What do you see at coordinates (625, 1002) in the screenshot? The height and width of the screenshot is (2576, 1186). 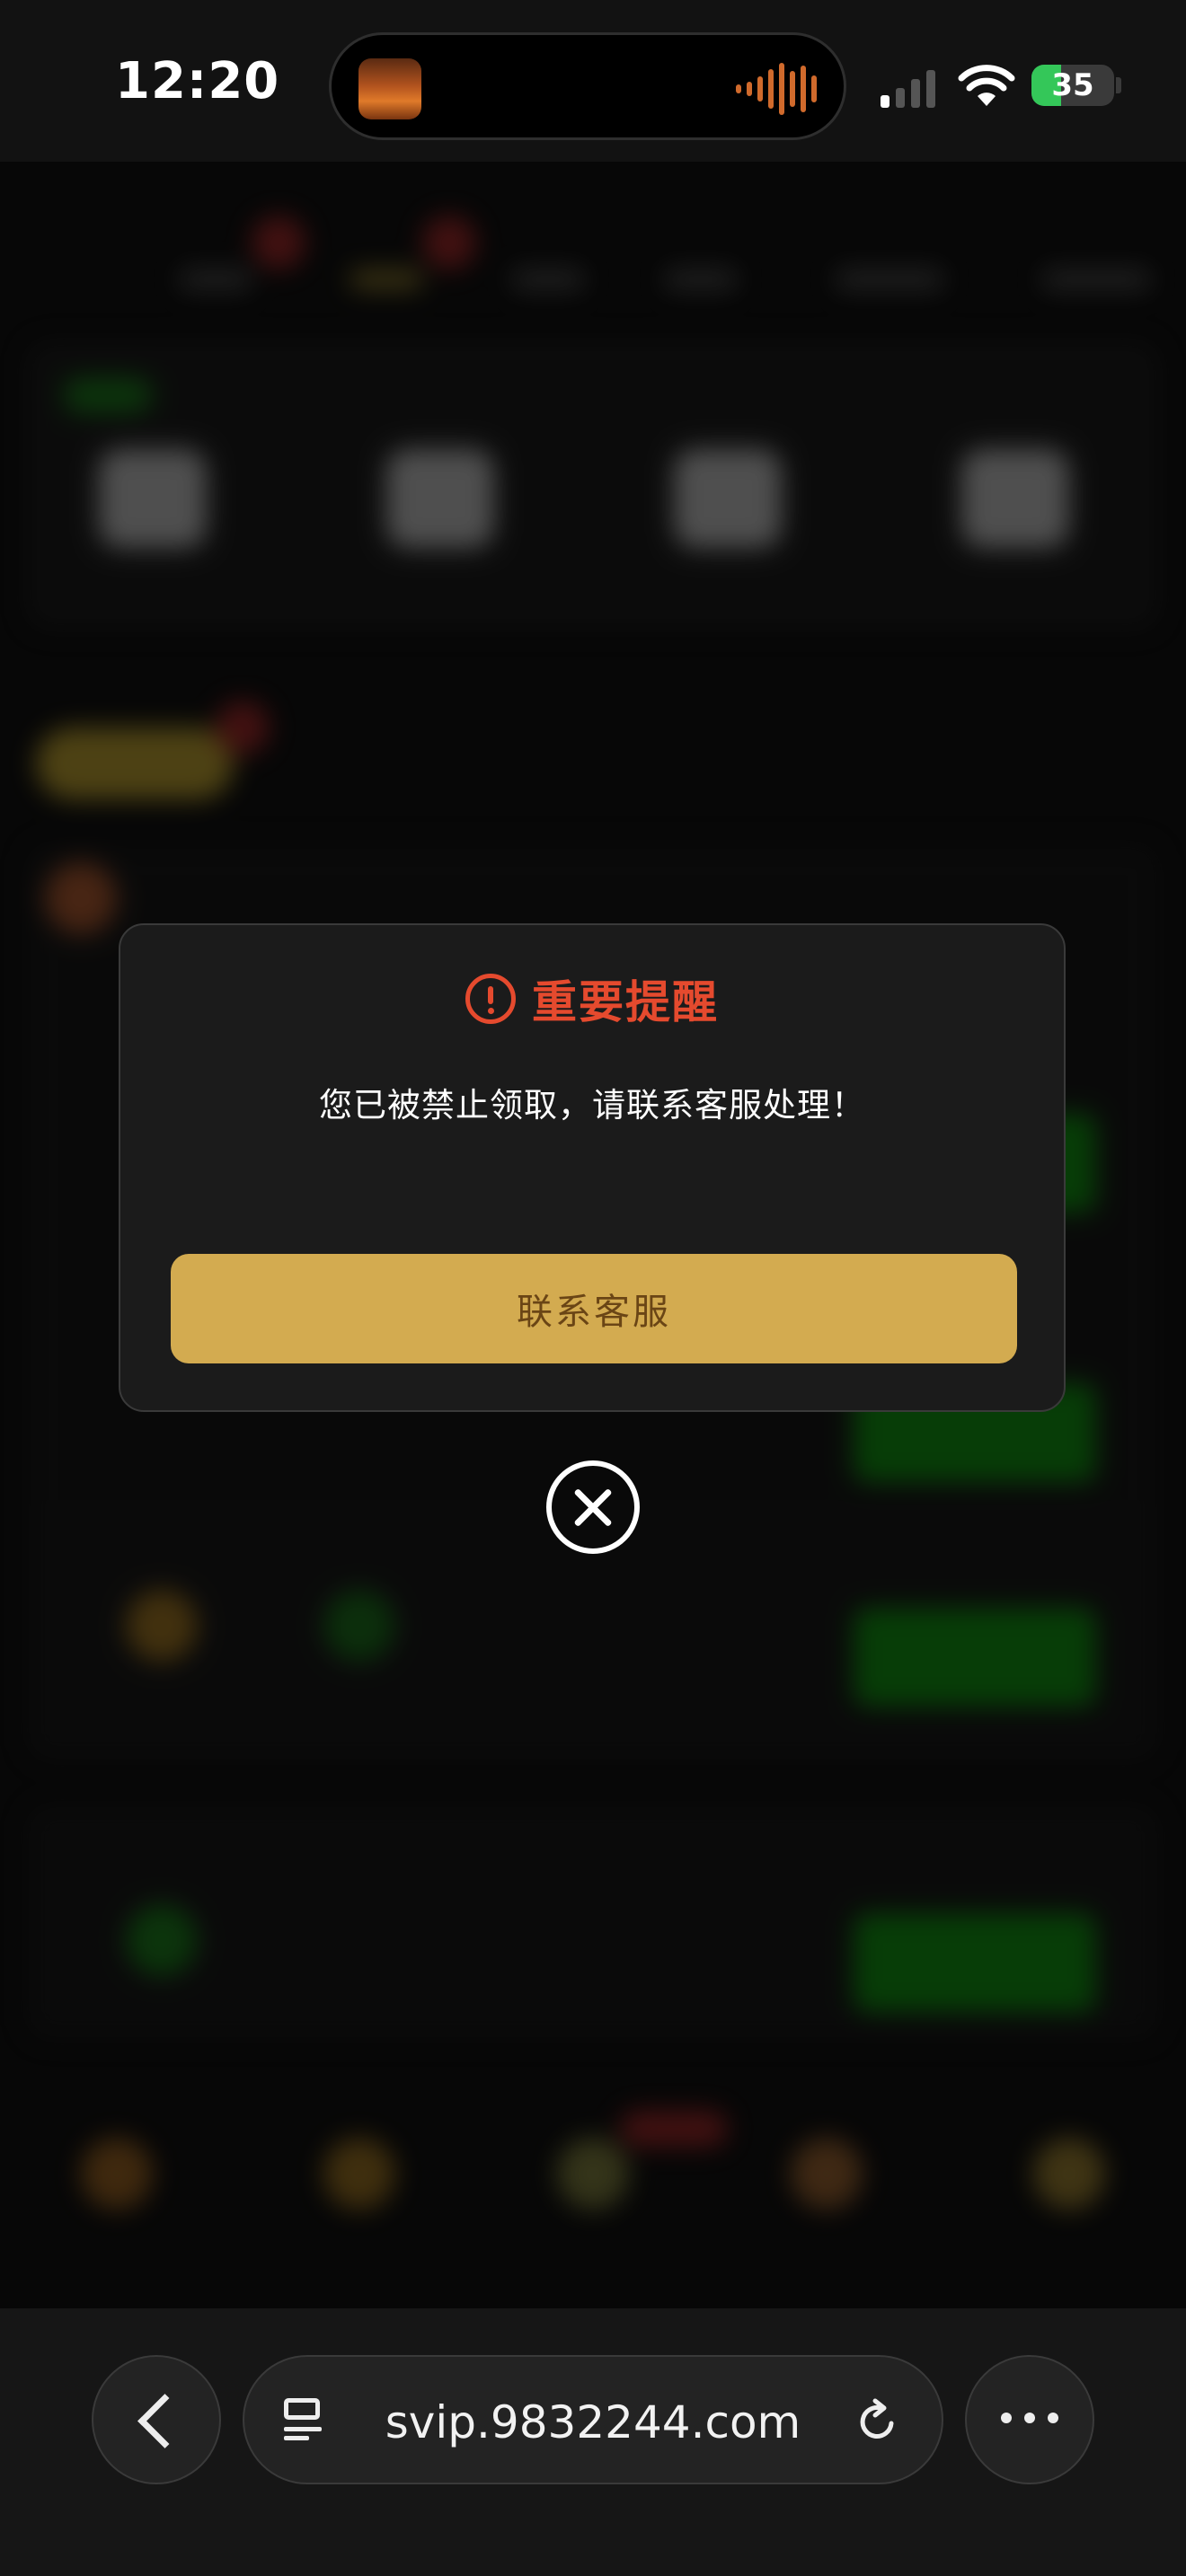 I see `dialog-title: 重要提醒` at bounding box center [625, 1002].